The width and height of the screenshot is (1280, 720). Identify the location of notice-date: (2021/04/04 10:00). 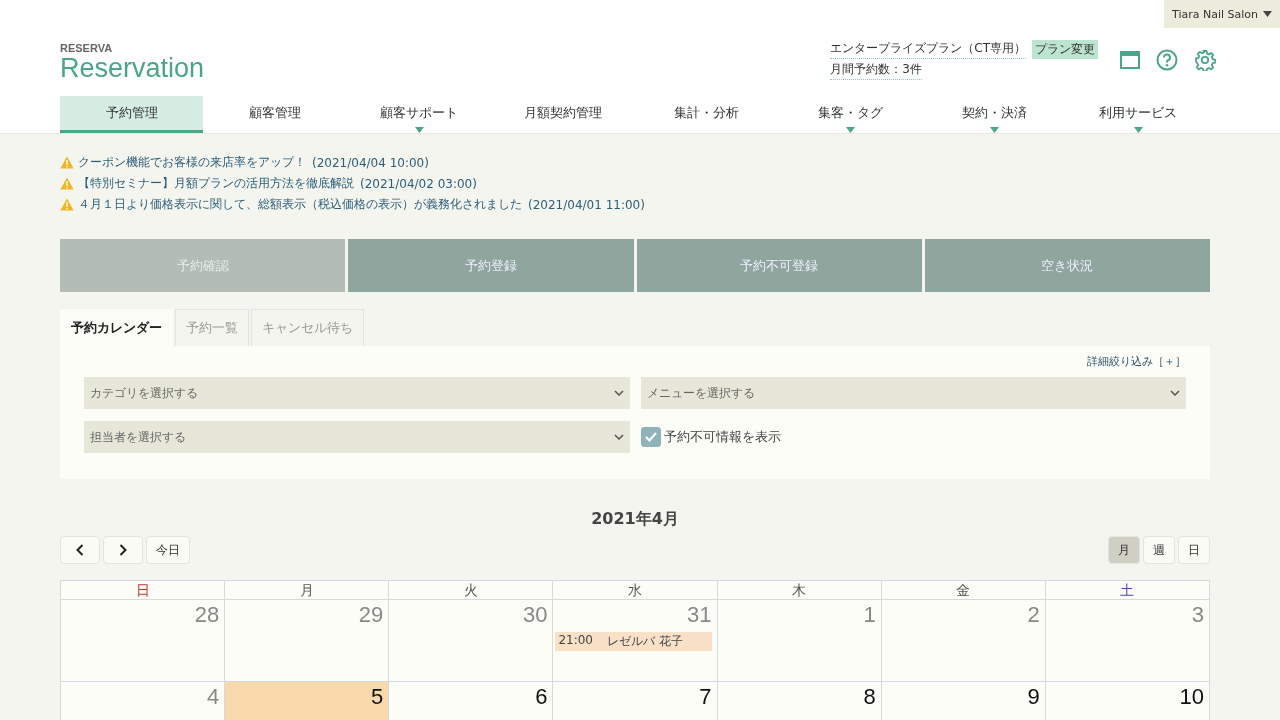
(370, 162).